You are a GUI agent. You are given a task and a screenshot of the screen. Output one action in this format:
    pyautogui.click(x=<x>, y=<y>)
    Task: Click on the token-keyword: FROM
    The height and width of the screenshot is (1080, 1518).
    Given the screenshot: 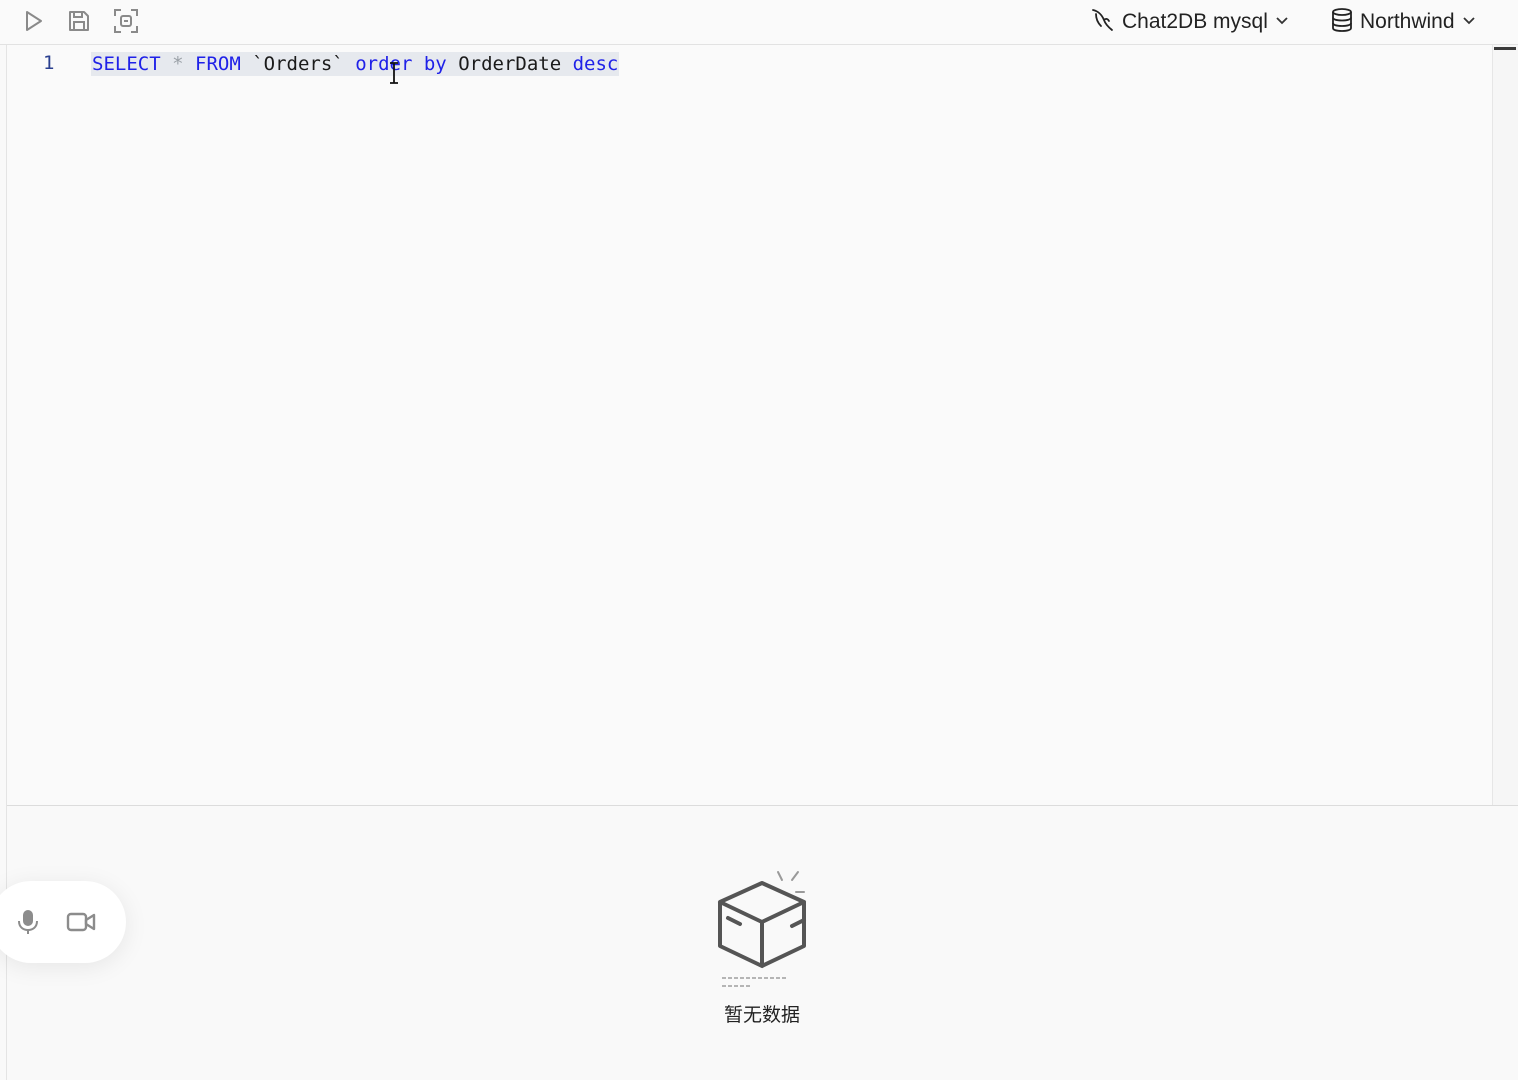 What is the action you would take?
    pyautogui.click(x=218, y=64)
    